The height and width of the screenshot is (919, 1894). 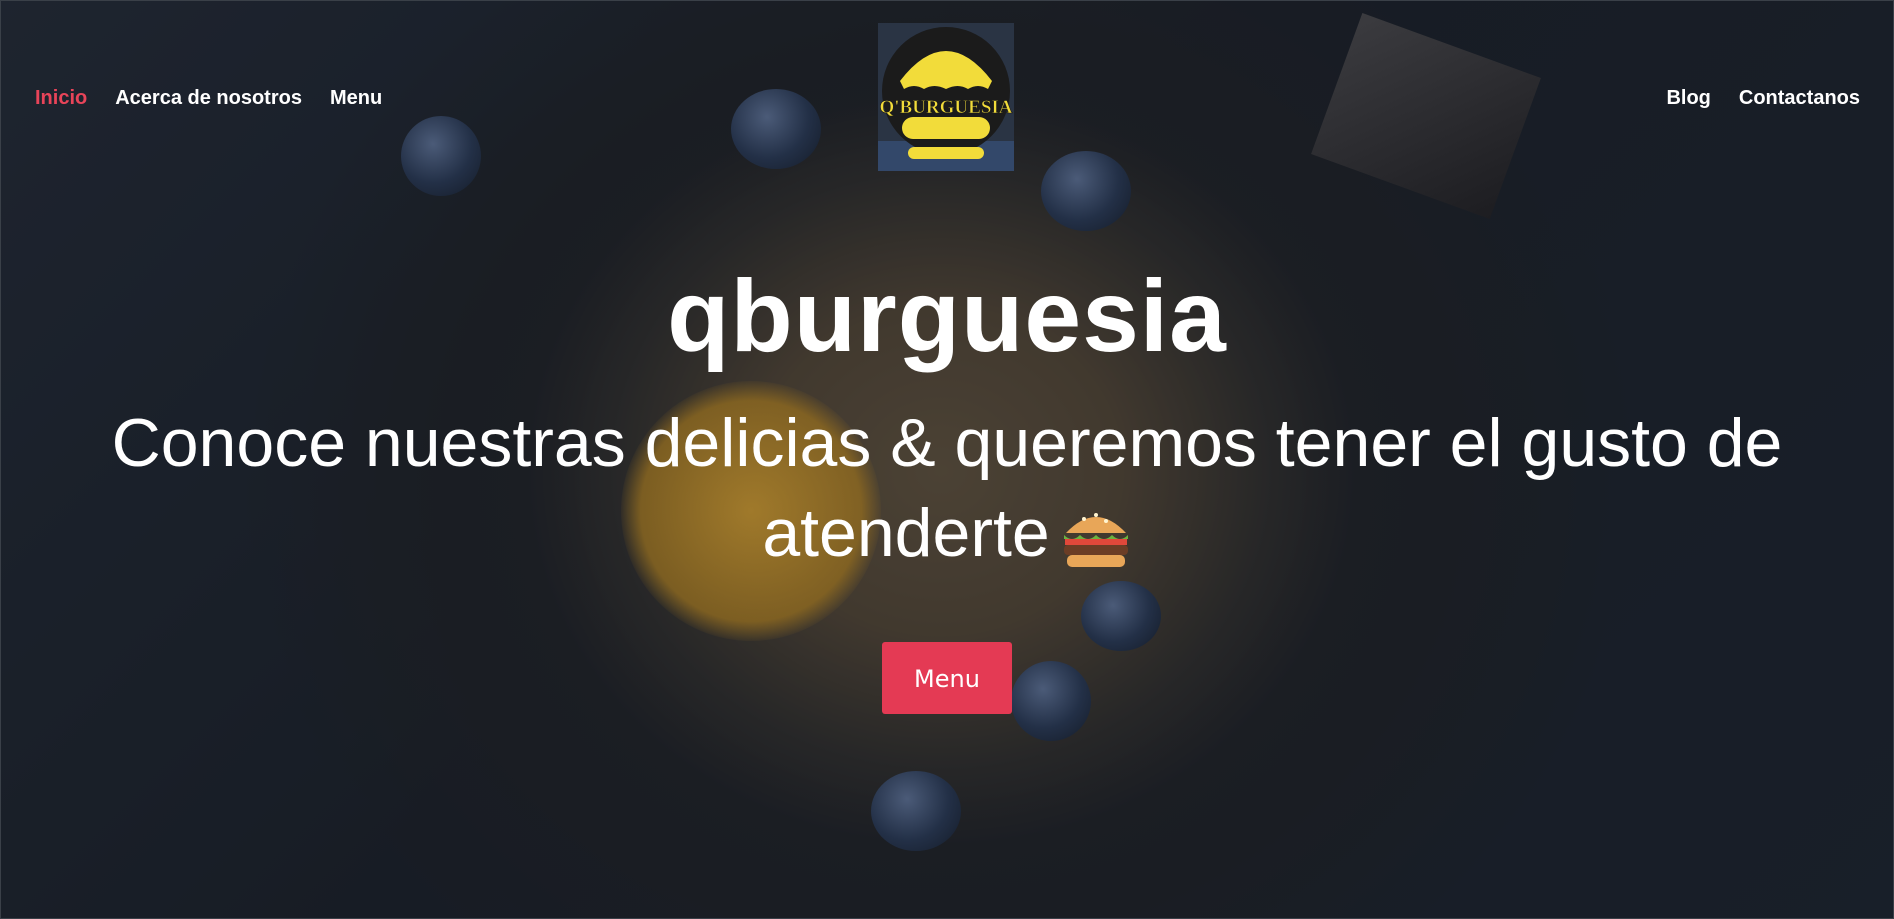 What do you see at coordinates (945, 107) in the screenshot?
I see `logo-wordmark: Q'BURGUESIA` at bounding box center [945, 107].